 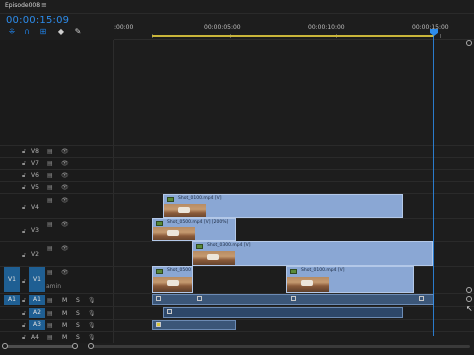 I want to click on marker-icon: ◆, so click(x=61, y=32).